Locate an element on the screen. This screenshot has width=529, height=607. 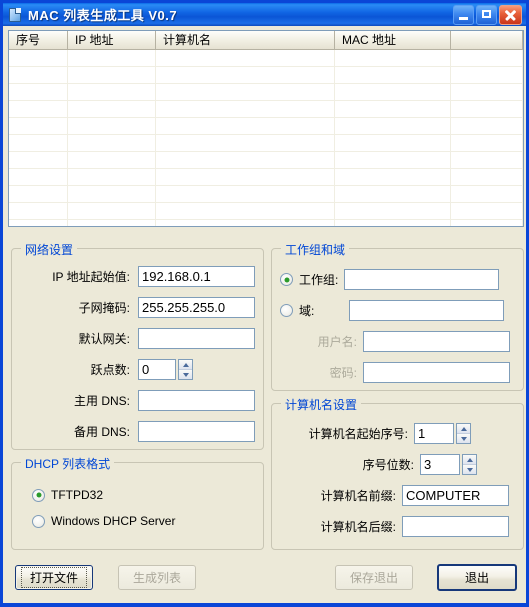
username-input is located at coordinates (436, 341).